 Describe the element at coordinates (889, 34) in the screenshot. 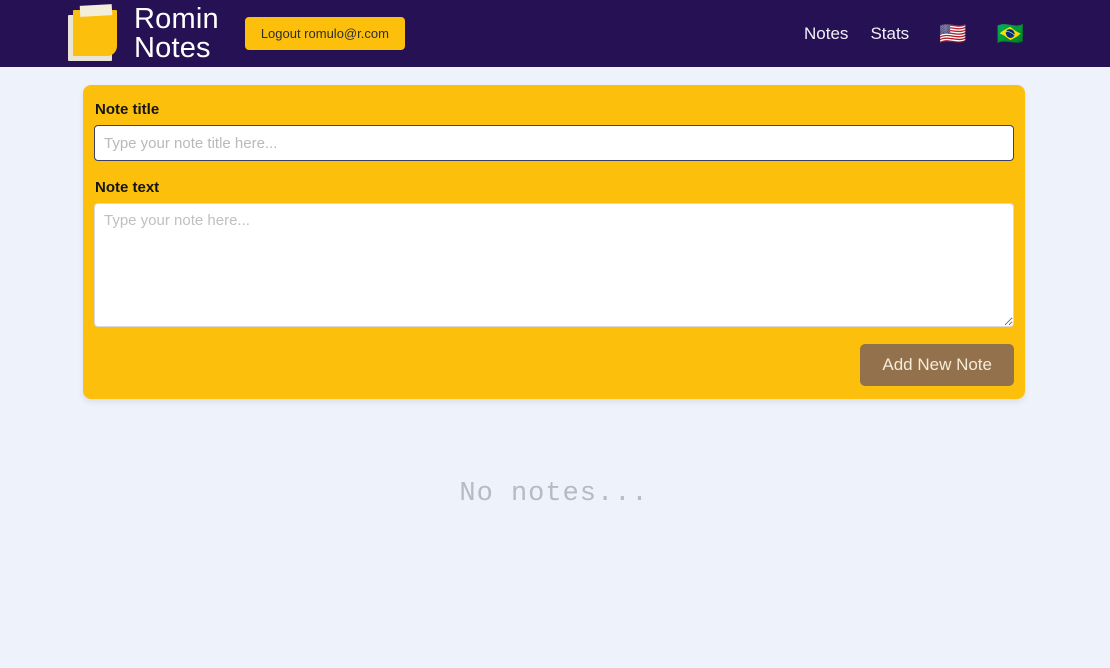

I see `nav-link-stats: Stats` at that location.